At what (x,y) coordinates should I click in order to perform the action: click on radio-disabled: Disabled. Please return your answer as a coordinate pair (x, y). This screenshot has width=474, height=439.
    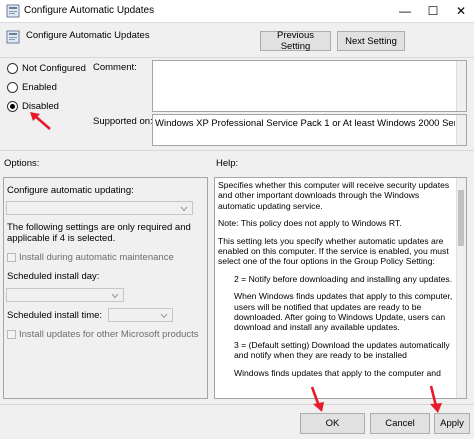
    Looking at the image, I should click on (33, 106).